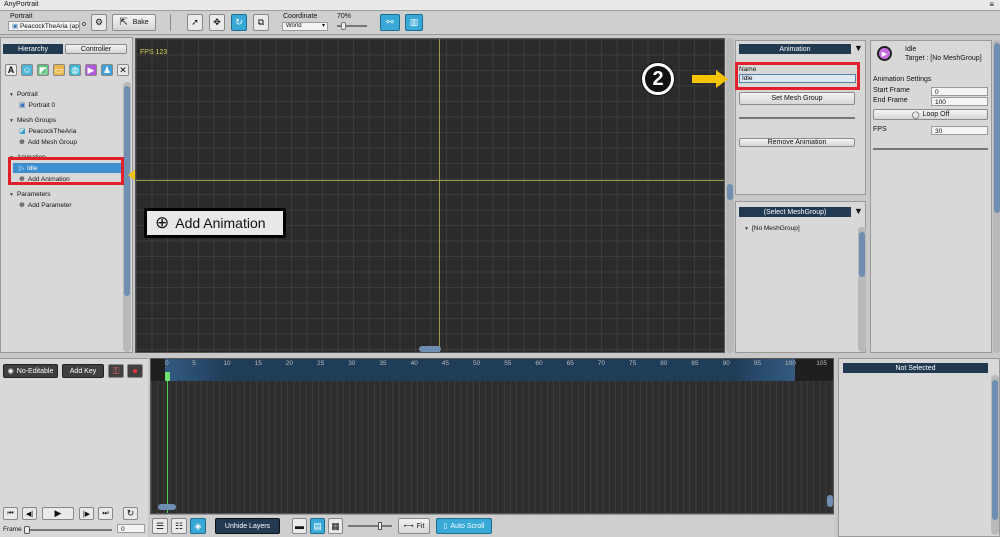  What do you see at coordinates (797, 142) in the screenshot?
I see `remove-animation-button: Remove Animation` at bounding box center [797, 142].